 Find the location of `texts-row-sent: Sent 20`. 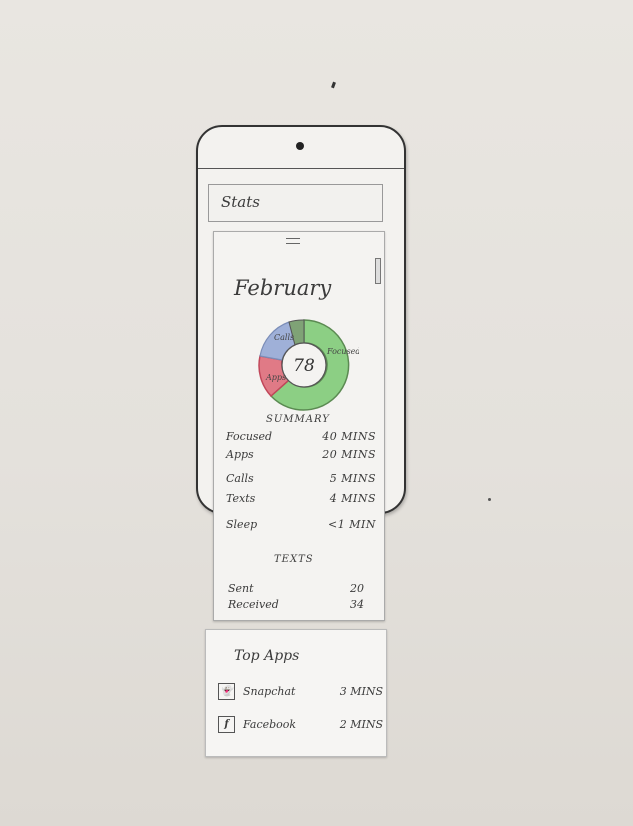

texts-row-sent: Sent 20 is located at coordinates (296, 588).